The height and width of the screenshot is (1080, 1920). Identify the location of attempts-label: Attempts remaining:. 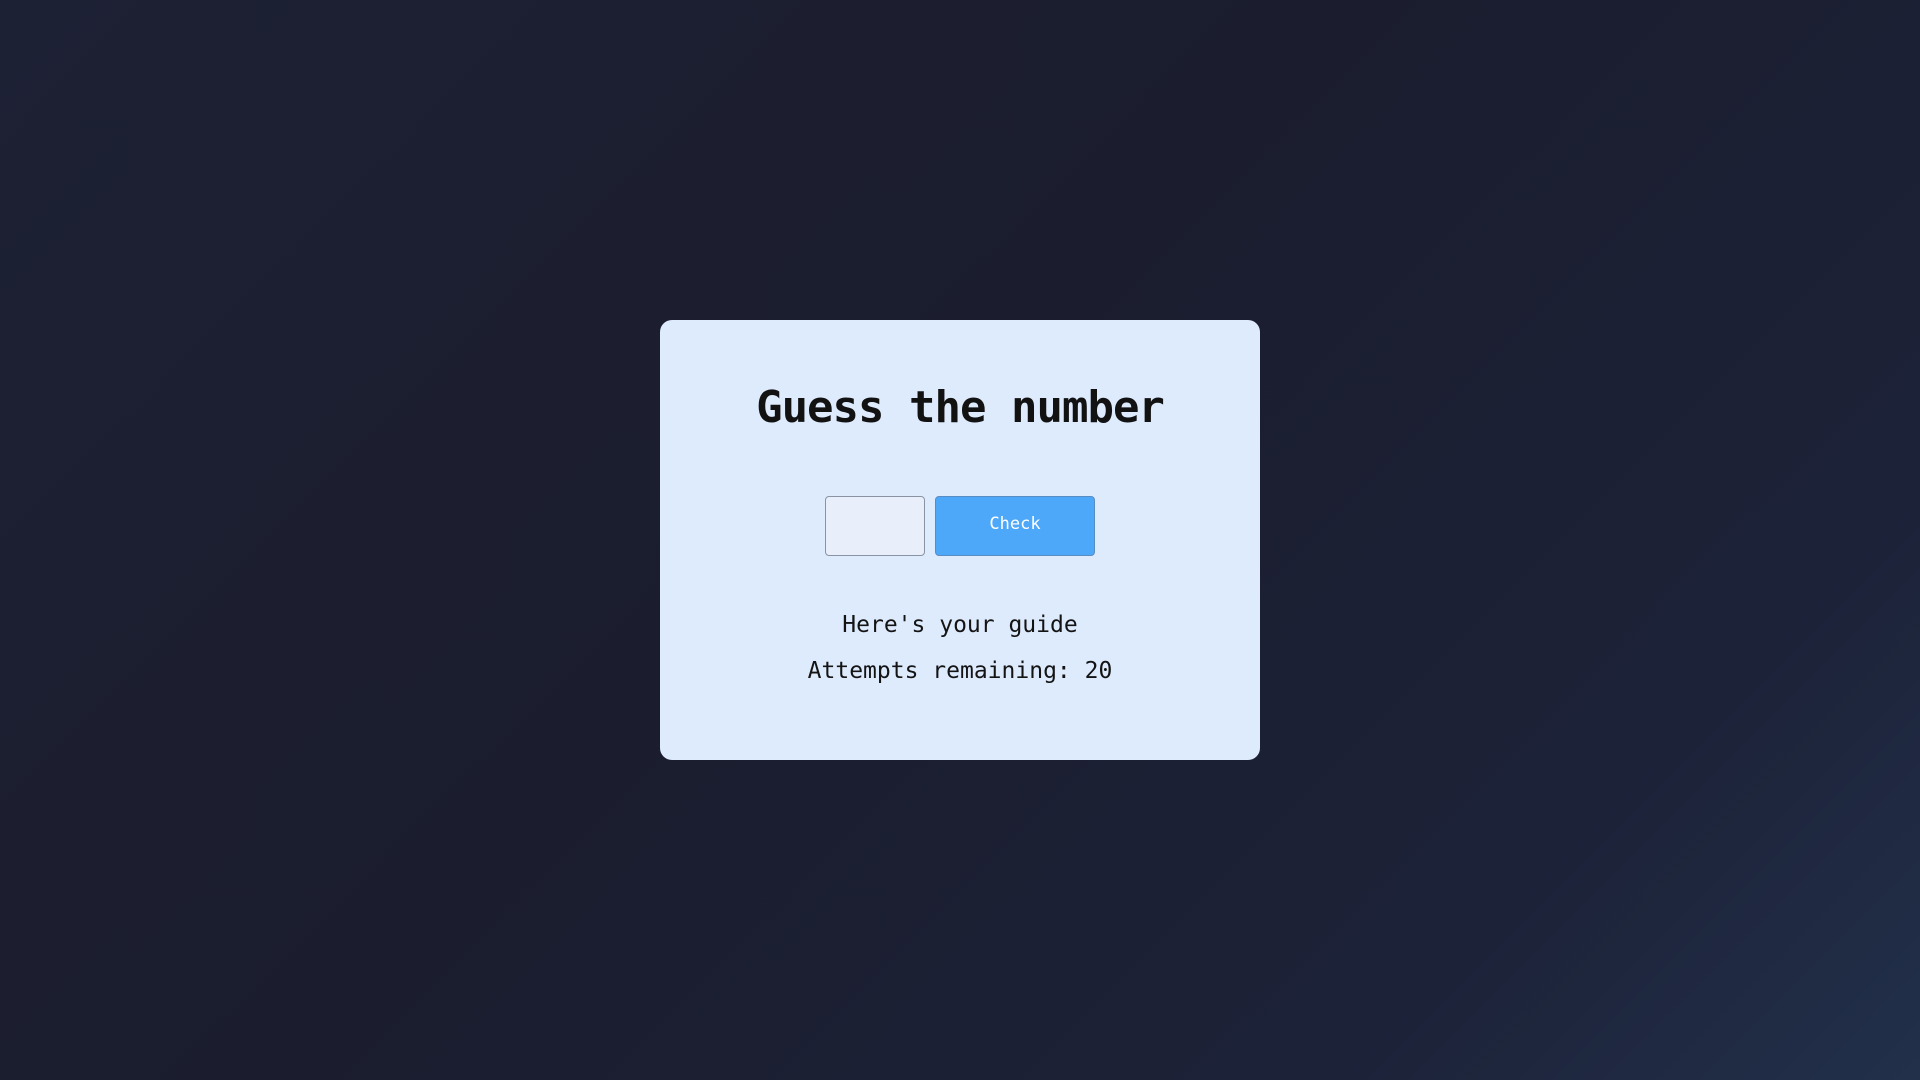
(946, 671).